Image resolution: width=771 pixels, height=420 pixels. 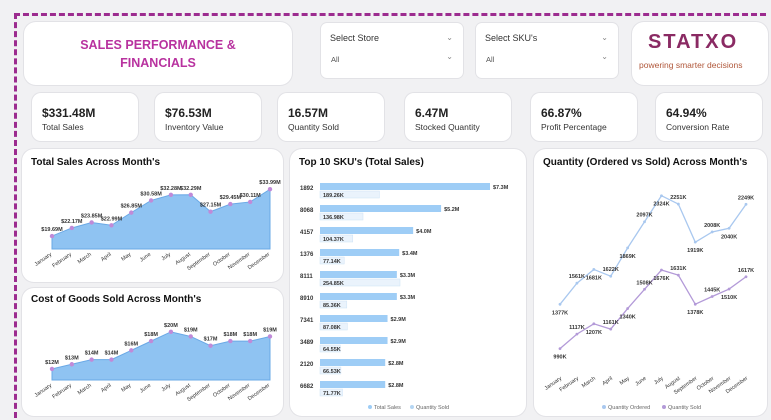 What do you see at coordinates (424, 232) in the screenshot?
I see `bar-label: $4.0M` at bounding box center [424, 232].